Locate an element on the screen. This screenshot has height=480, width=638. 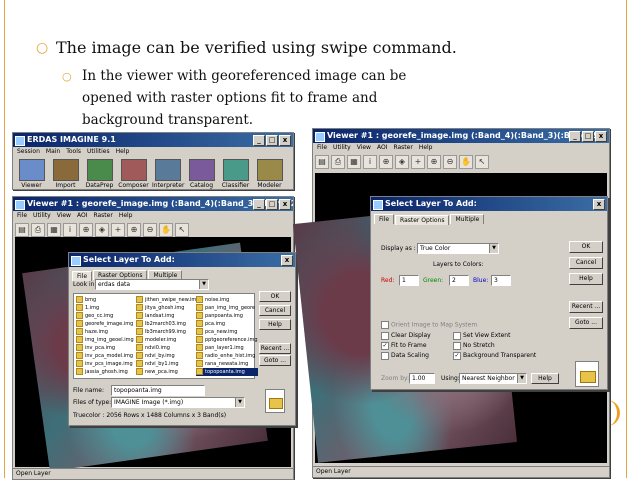
file-item: pca_new.img is located at coordinates (227, 332).